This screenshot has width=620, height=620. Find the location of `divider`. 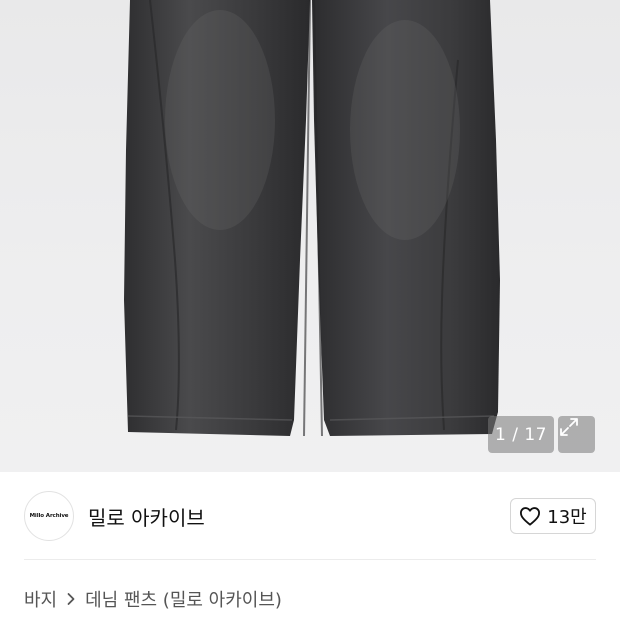

divider is located at coordinates (310, 559).